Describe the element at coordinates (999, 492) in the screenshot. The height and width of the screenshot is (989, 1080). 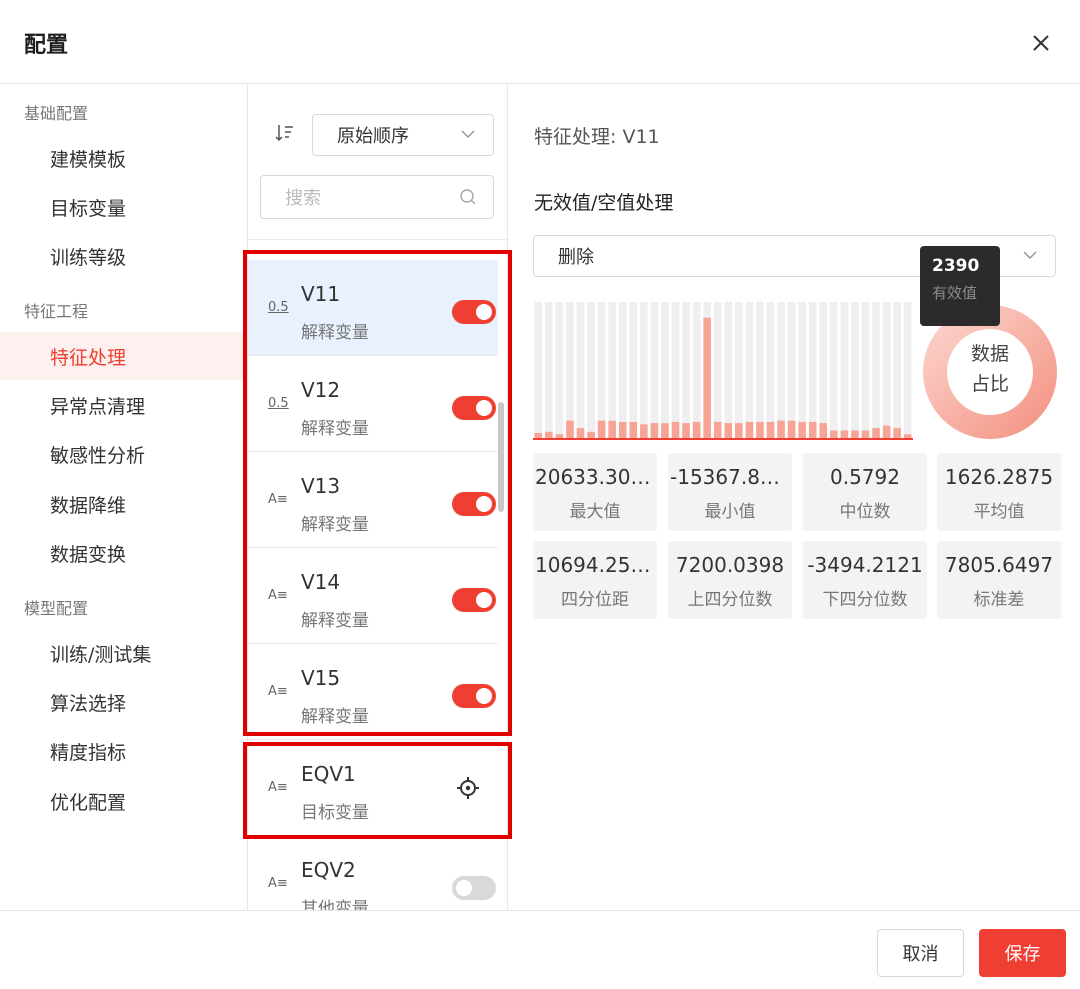
I see `stat-card: 1626.2875 平均值` at that location.